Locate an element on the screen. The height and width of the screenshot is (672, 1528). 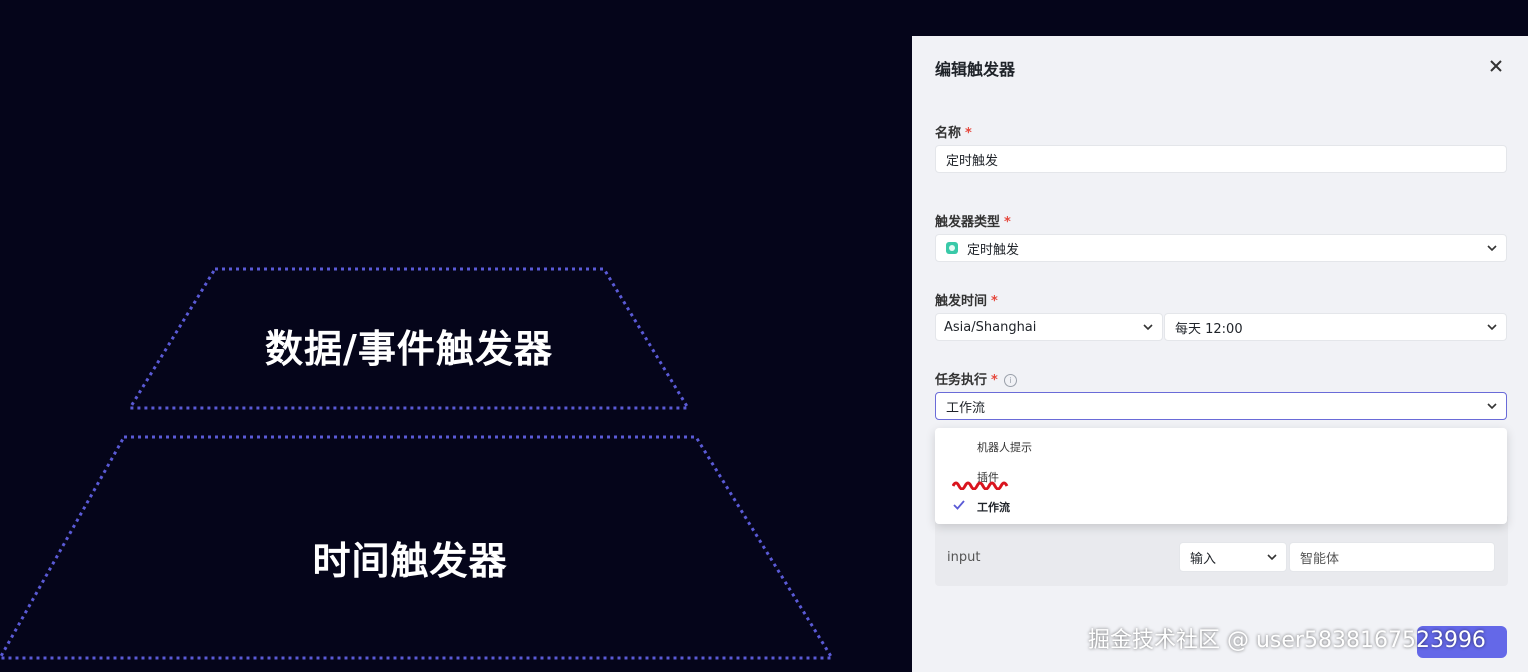
task-execution-value: 工作流 is located at coordinates (966, 408).